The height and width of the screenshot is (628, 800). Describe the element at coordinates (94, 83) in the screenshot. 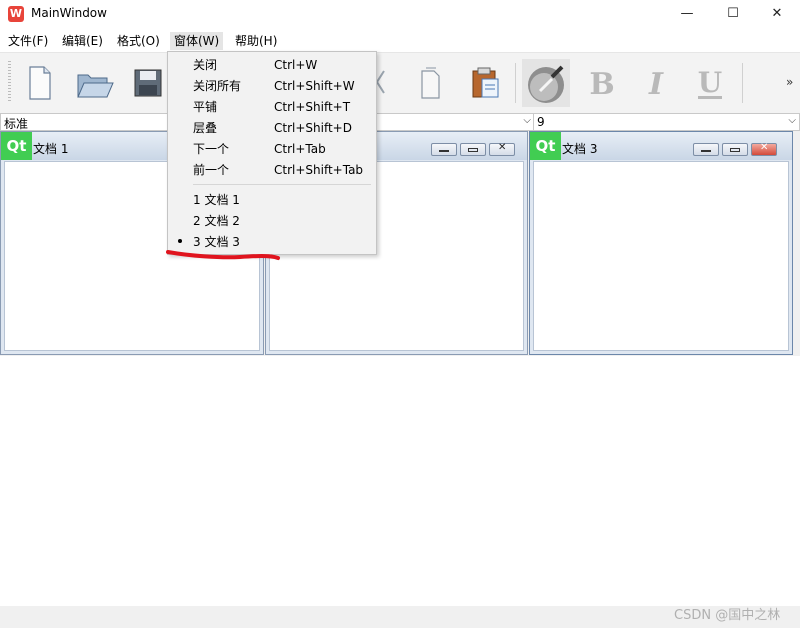

I see `open-folder-icon` at that location.